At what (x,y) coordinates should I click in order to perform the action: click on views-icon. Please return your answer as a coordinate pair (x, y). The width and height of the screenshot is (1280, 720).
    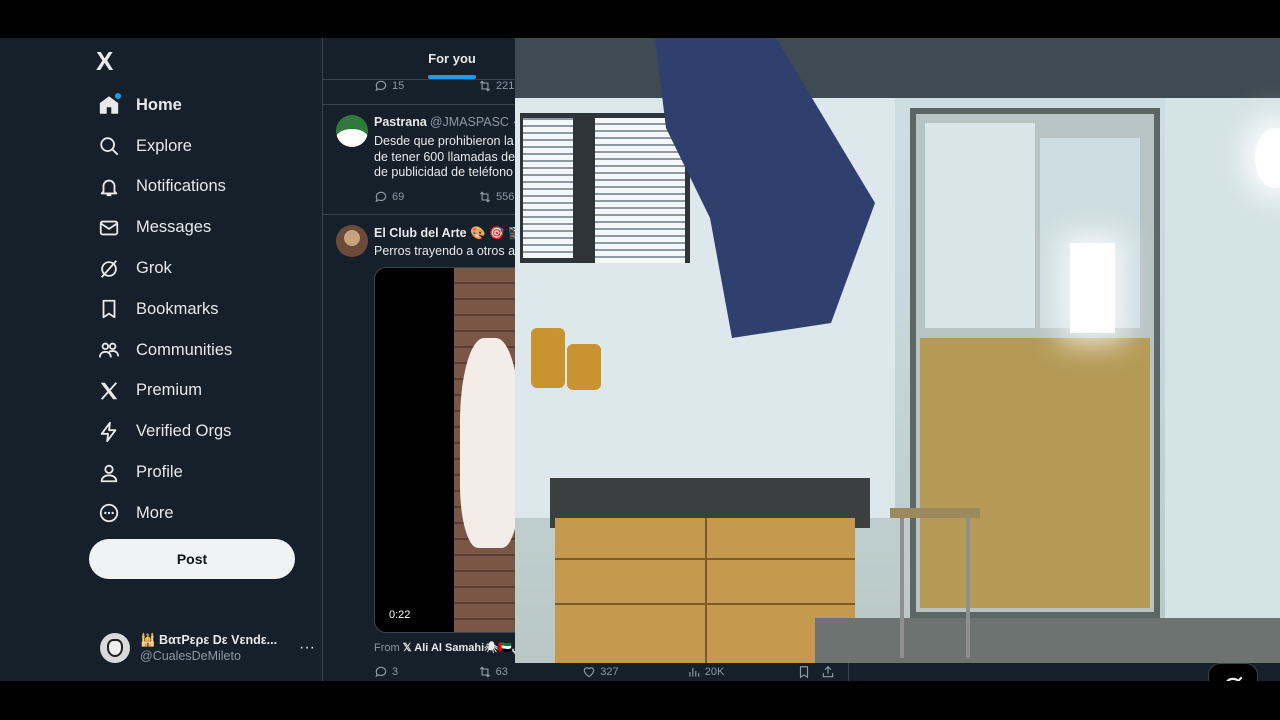
    Looking at the image, I should click on (694, 672).